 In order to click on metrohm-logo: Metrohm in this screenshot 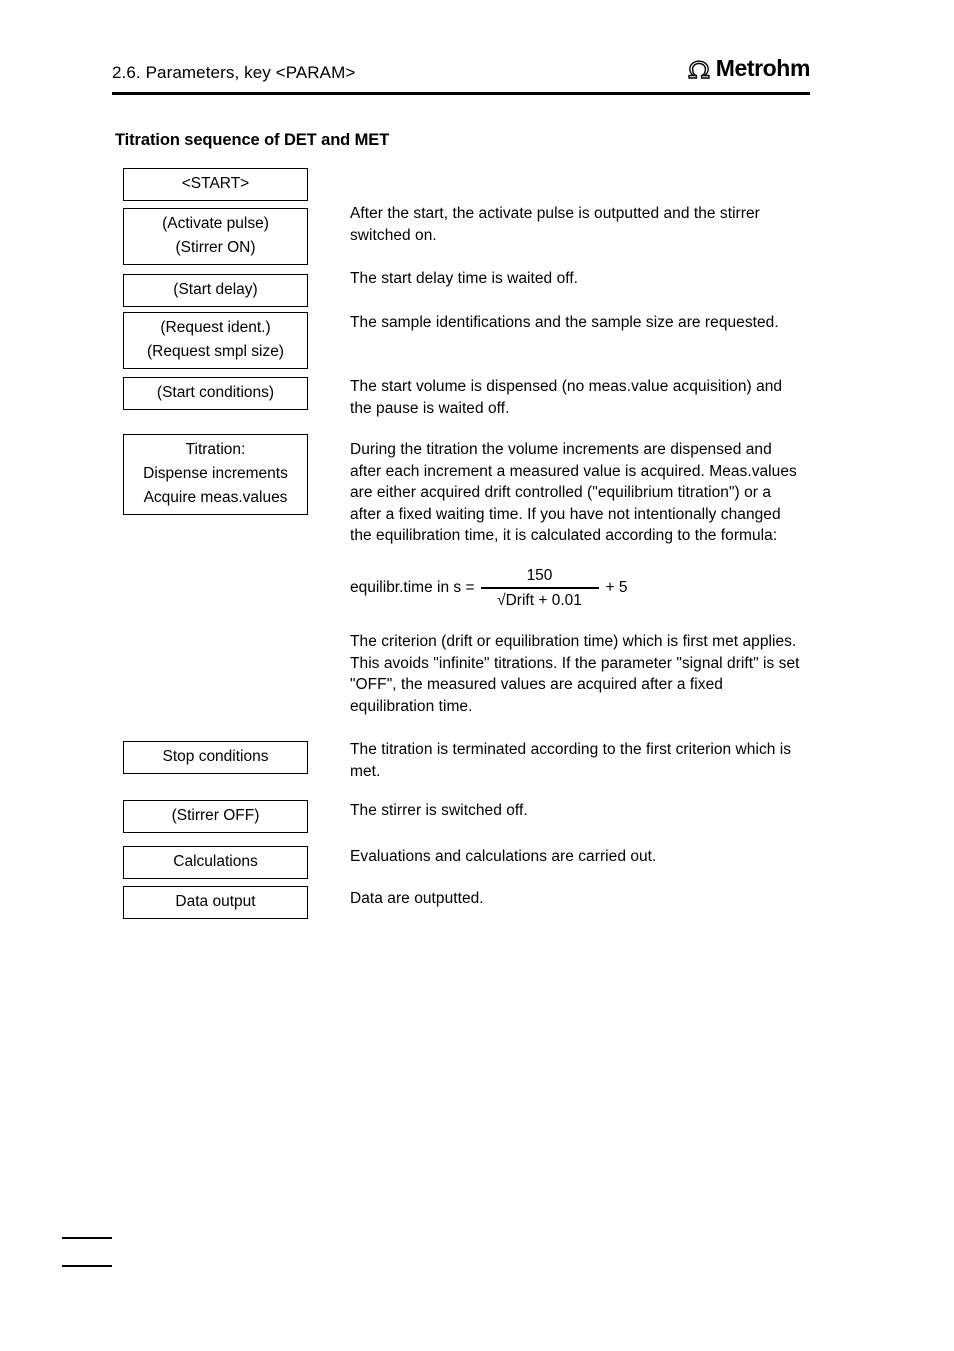, I will do `click(748, 68)`.